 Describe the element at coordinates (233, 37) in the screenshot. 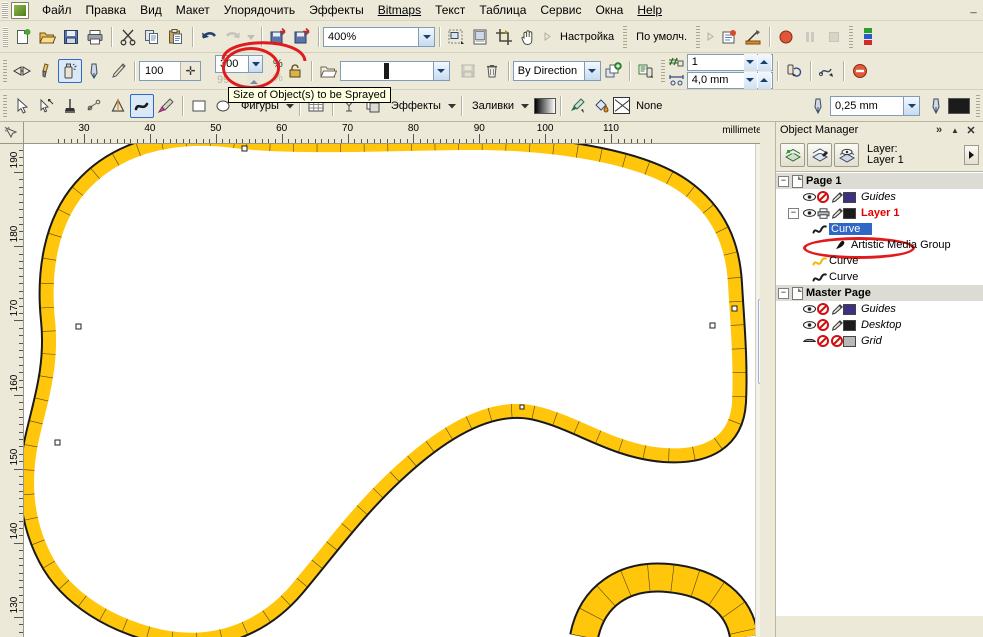

I see `redo-icon` at that location.